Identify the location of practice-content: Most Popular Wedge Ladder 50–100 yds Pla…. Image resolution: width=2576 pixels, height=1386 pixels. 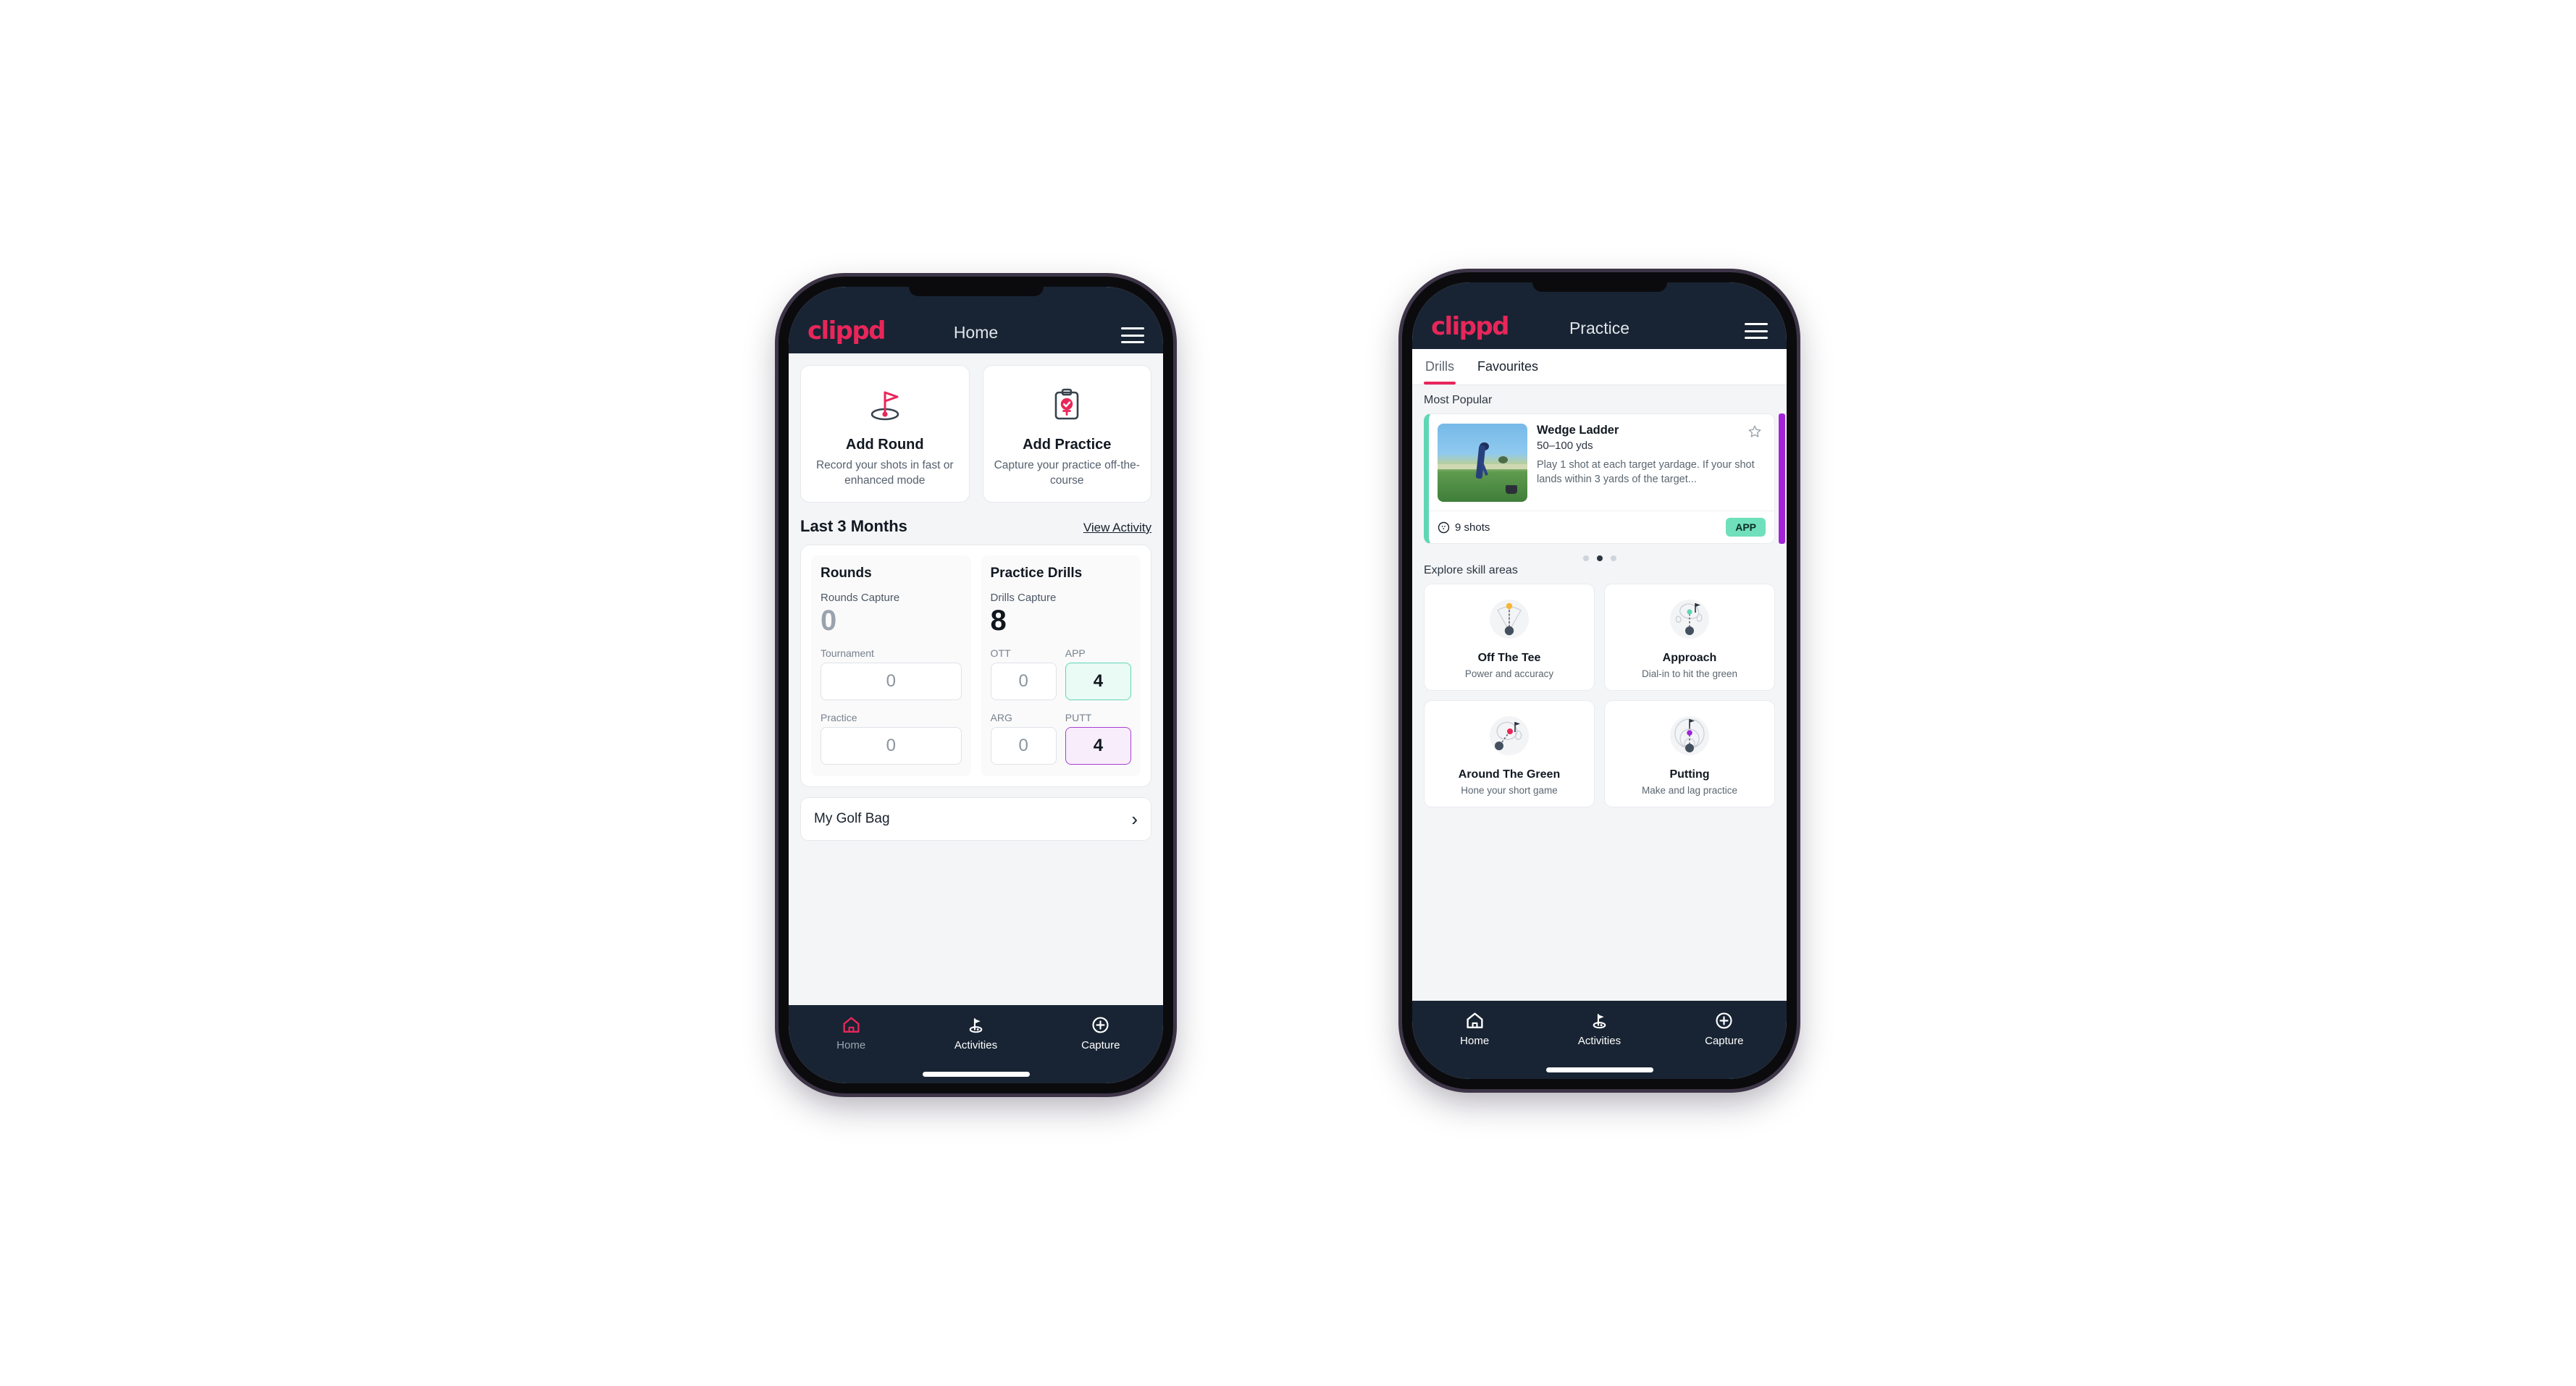
(1599, 693).